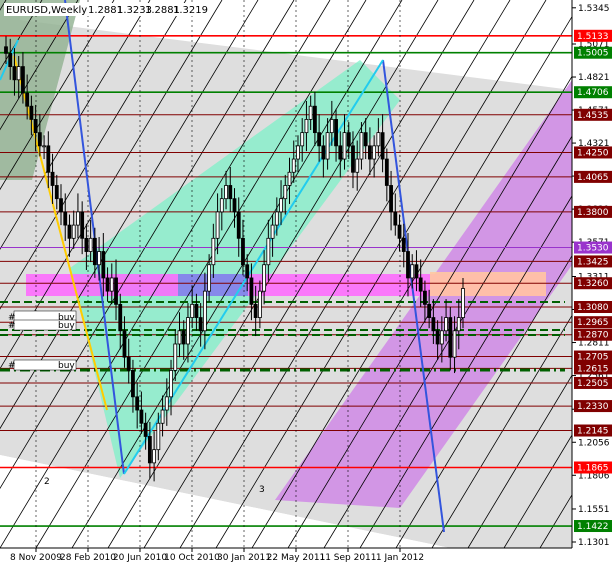 The width and height of the screenshot is (614, 567). I want to click on wave-label-2: 2, so click(47, 482).